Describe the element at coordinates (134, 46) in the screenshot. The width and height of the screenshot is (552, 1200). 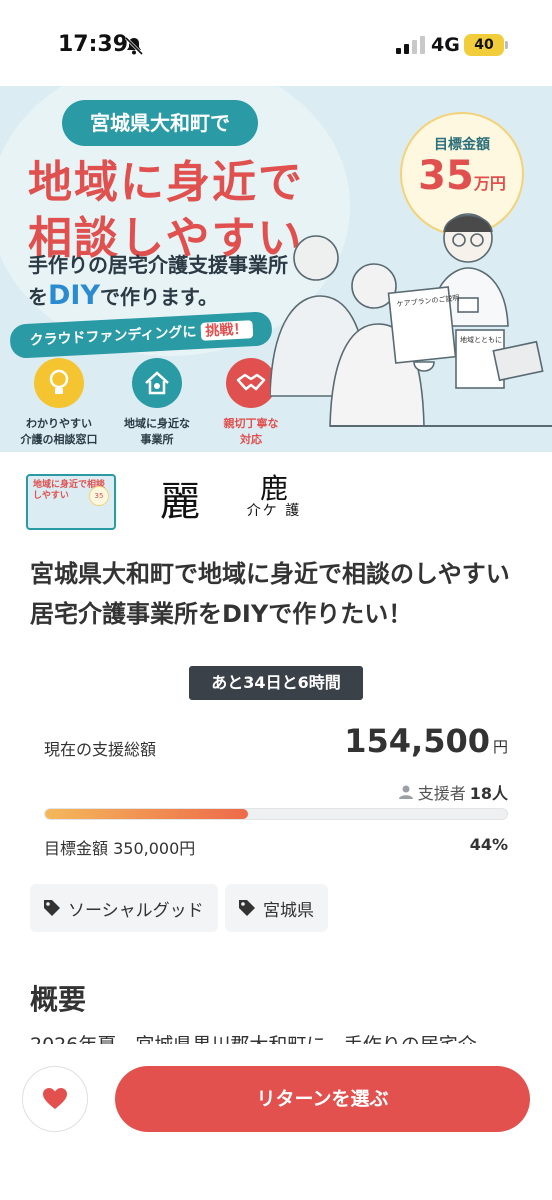
I see `bell-off-icon` at that location.